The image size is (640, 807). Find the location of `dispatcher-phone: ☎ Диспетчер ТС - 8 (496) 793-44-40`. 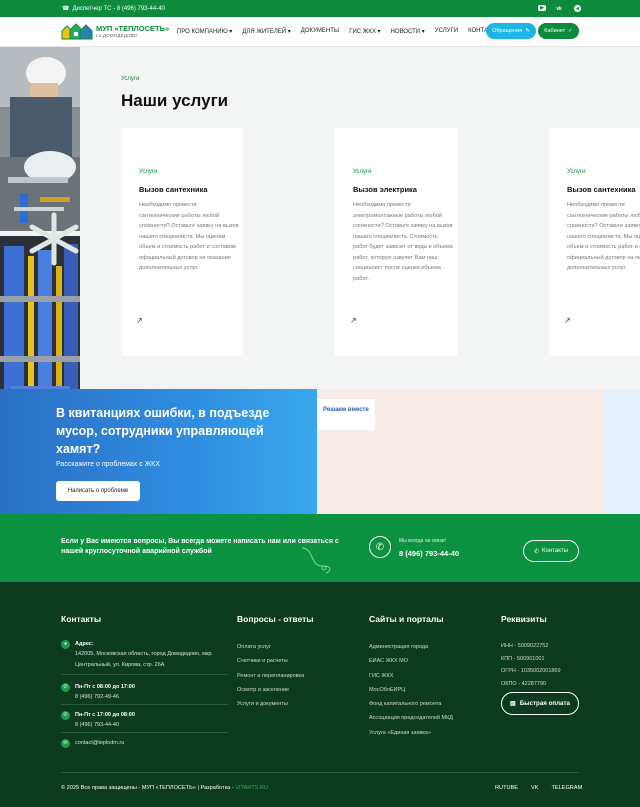

dispatcher-phone: ☎ Диспетчер ТС - 8 (496) 793-44-40 is located at coordinates (113, 9).